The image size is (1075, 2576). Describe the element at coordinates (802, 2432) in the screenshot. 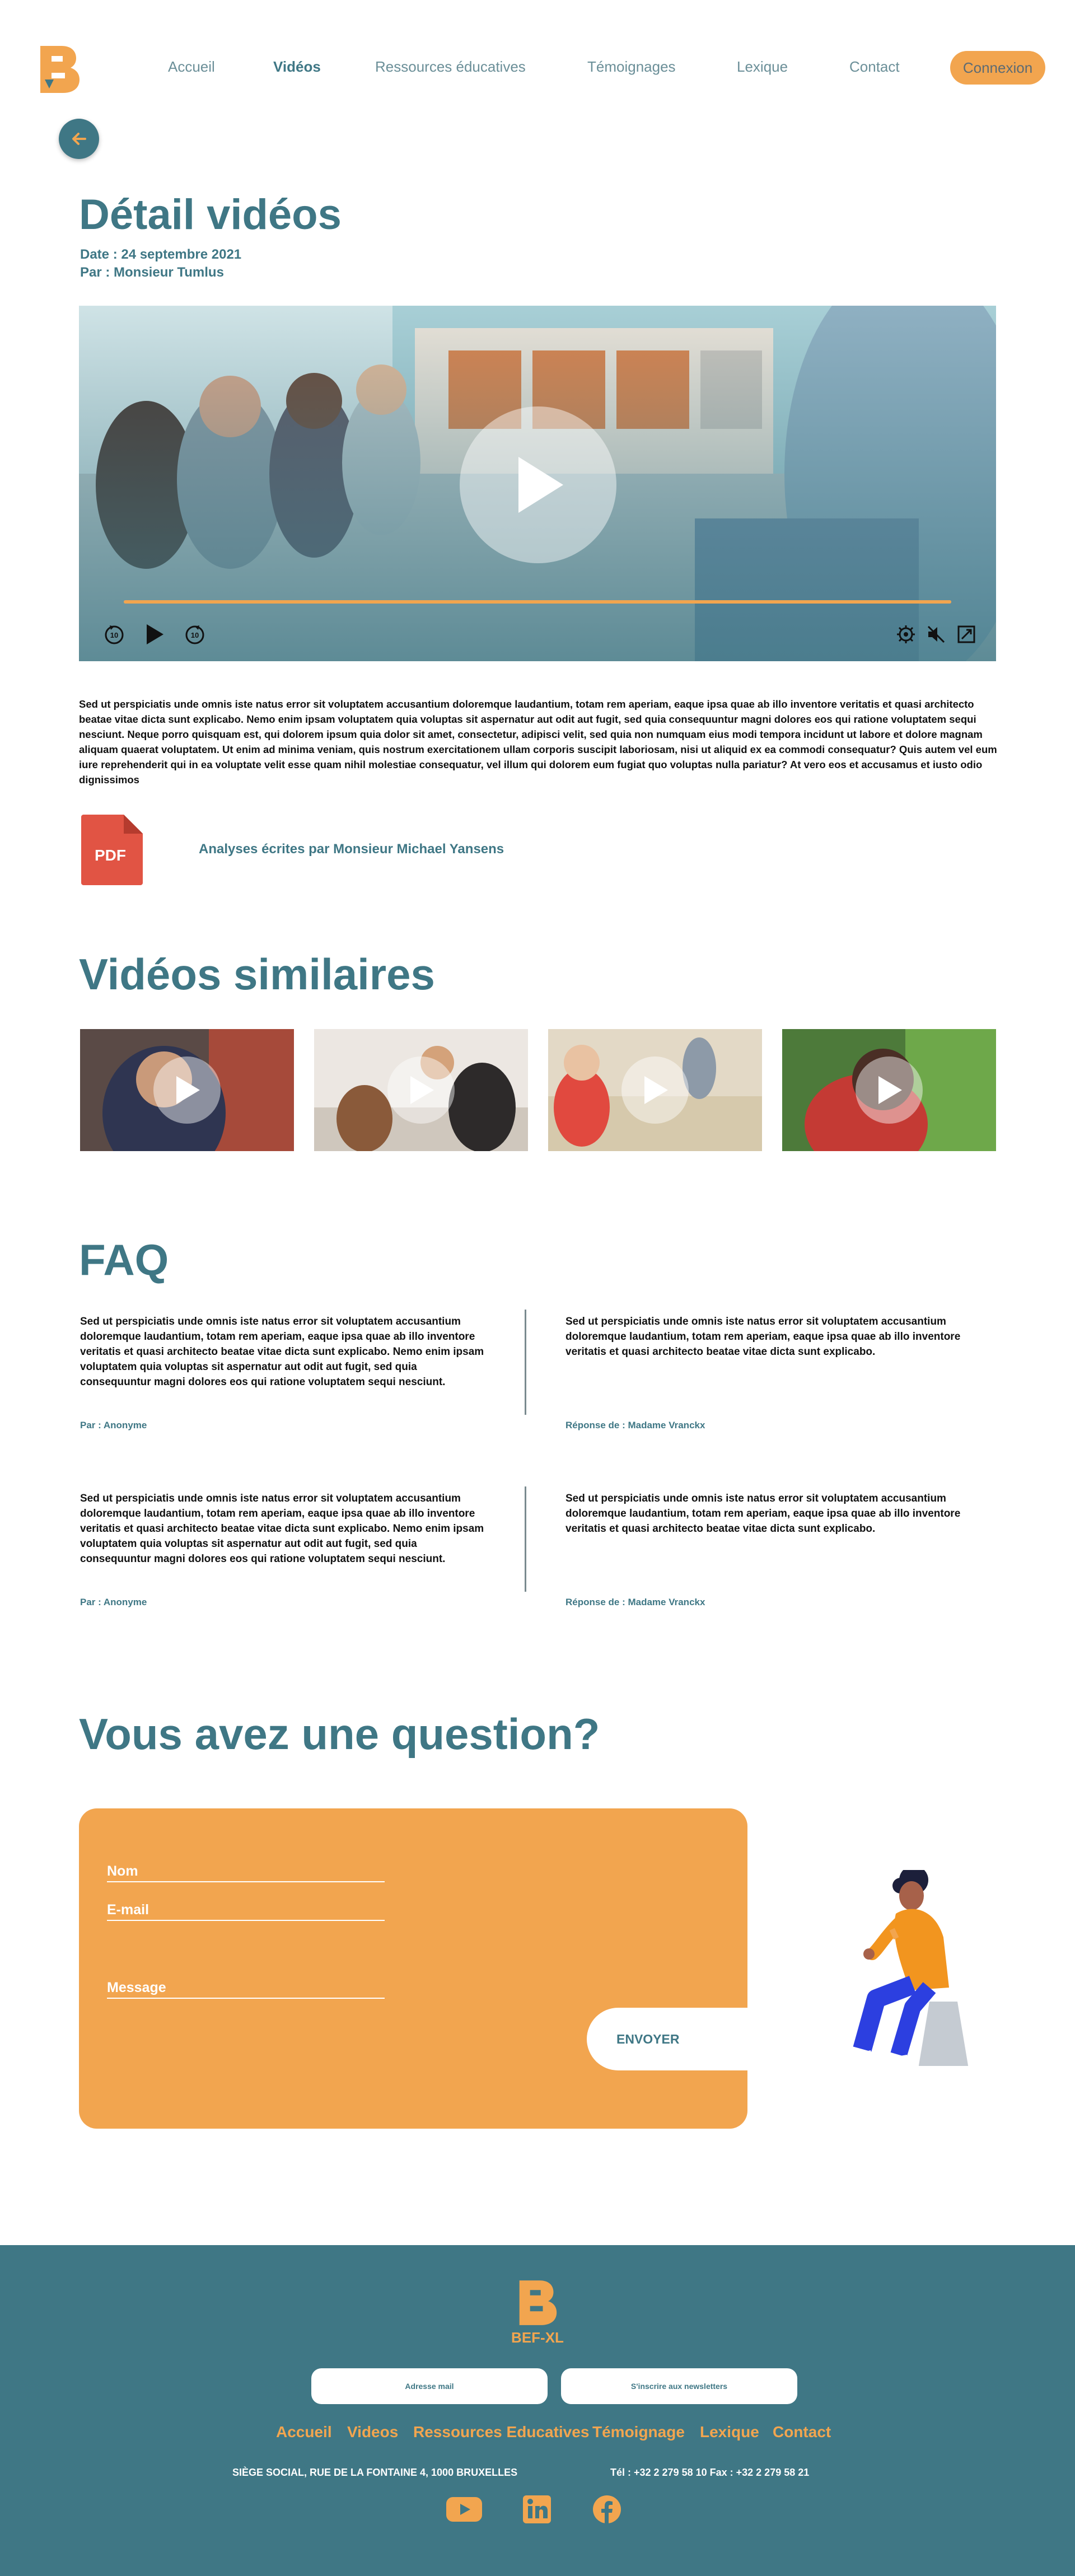

I see `footer-nav-contact: Contact` at that location.